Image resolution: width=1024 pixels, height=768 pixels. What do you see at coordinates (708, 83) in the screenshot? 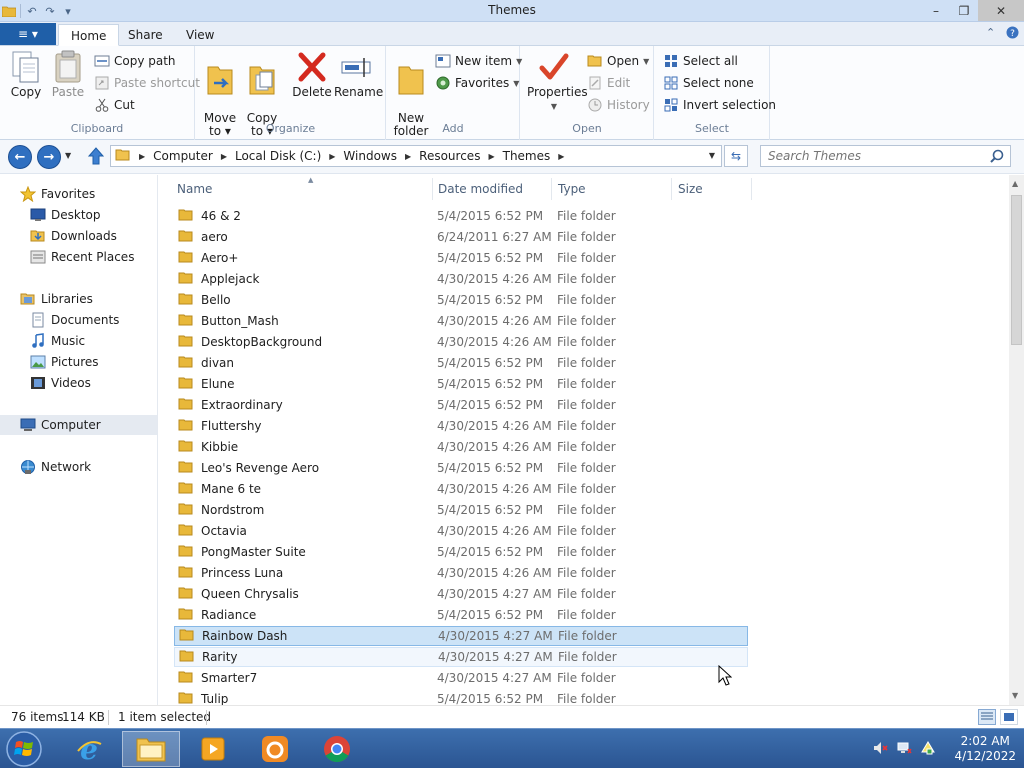
I see `select-none-button: Select none` at bounding box center [708, 83].